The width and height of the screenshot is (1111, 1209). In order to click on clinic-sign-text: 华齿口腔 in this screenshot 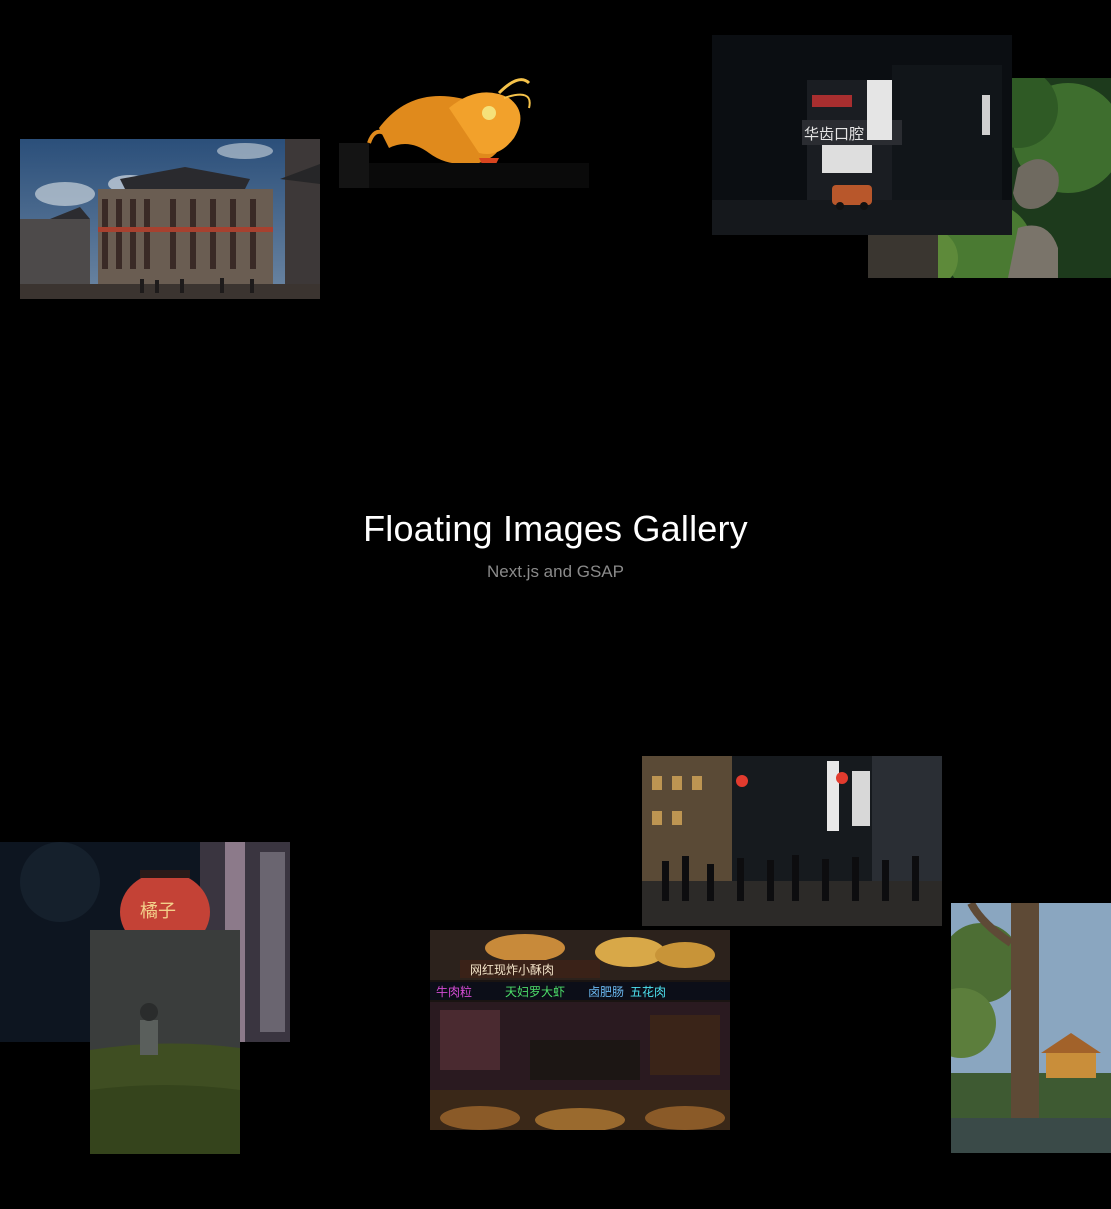, I will do `click(834, 134)`.